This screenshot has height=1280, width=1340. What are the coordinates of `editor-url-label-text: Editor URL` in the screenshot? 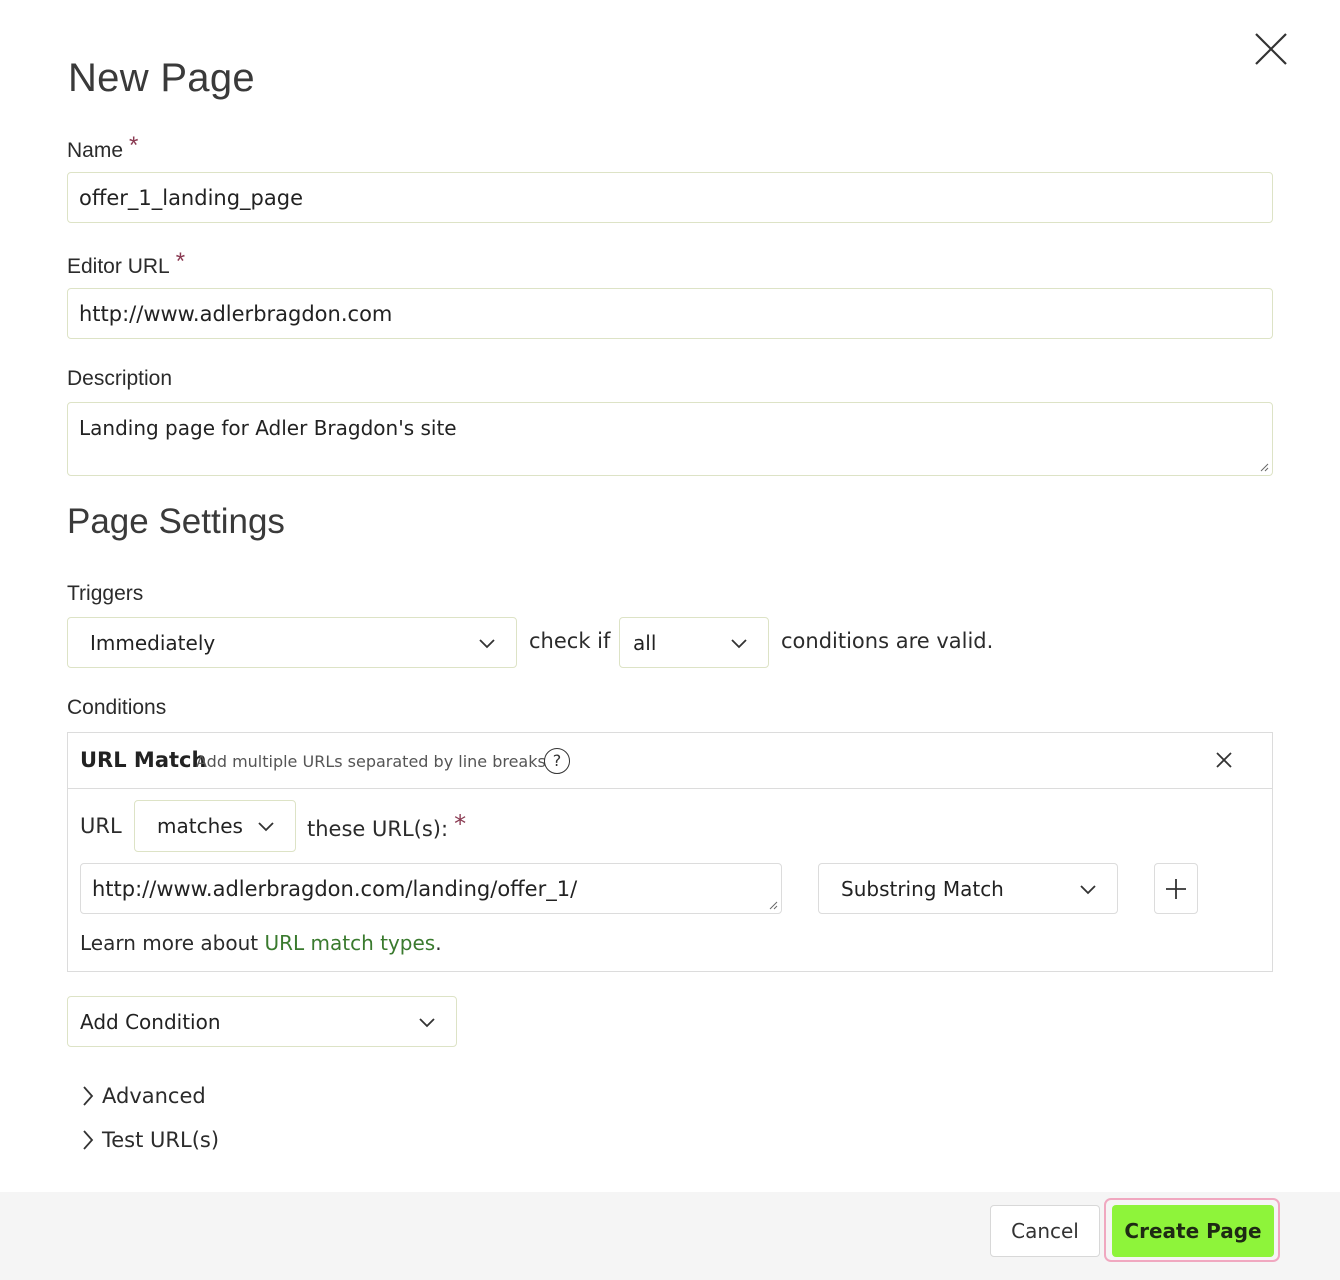 It's located at (118, 266).